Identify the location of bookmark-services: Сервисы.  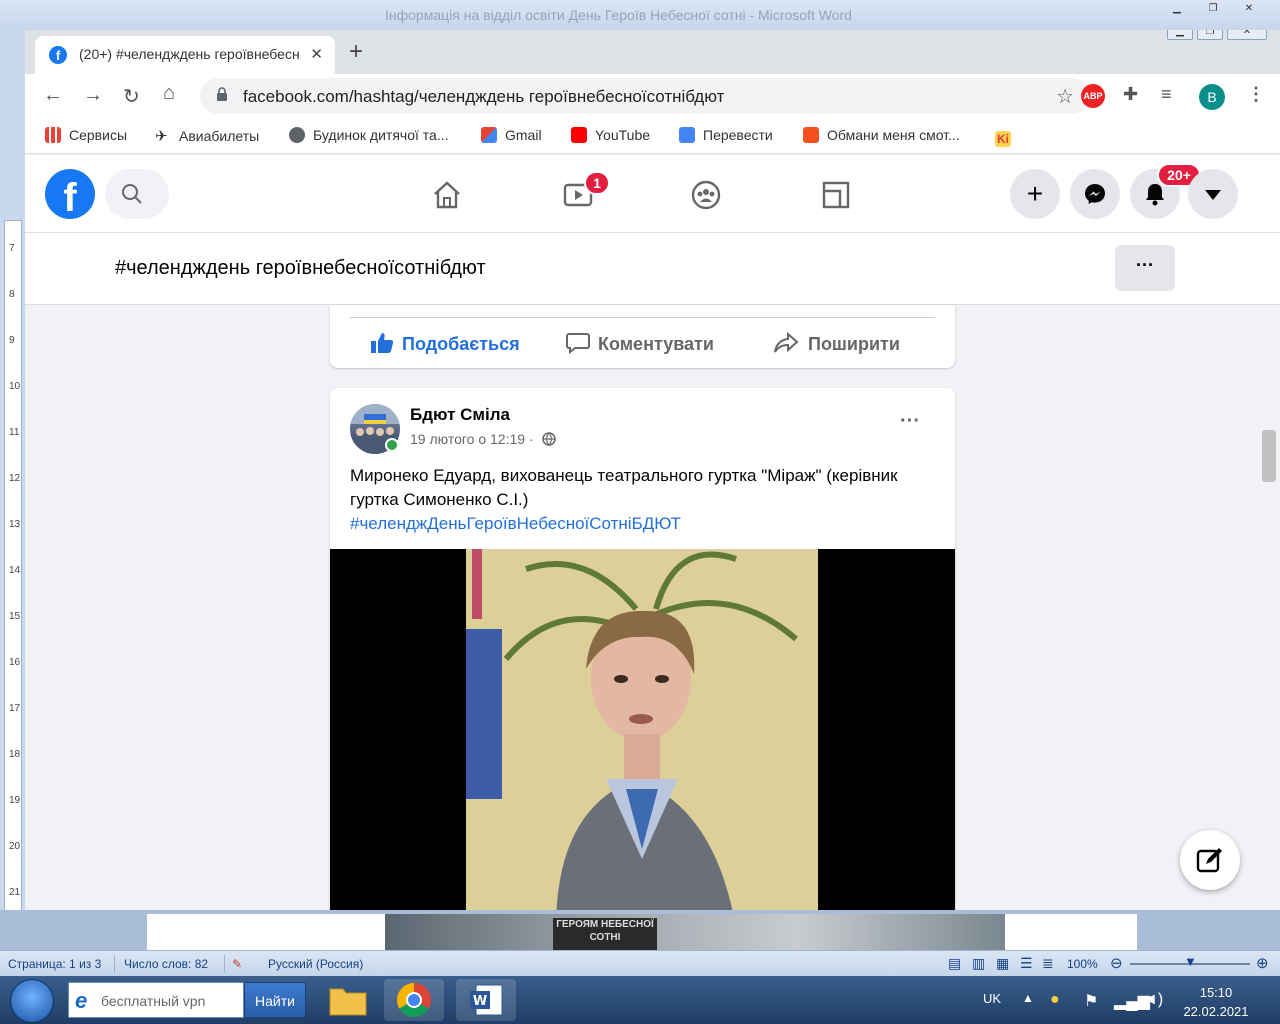
(86, 135).